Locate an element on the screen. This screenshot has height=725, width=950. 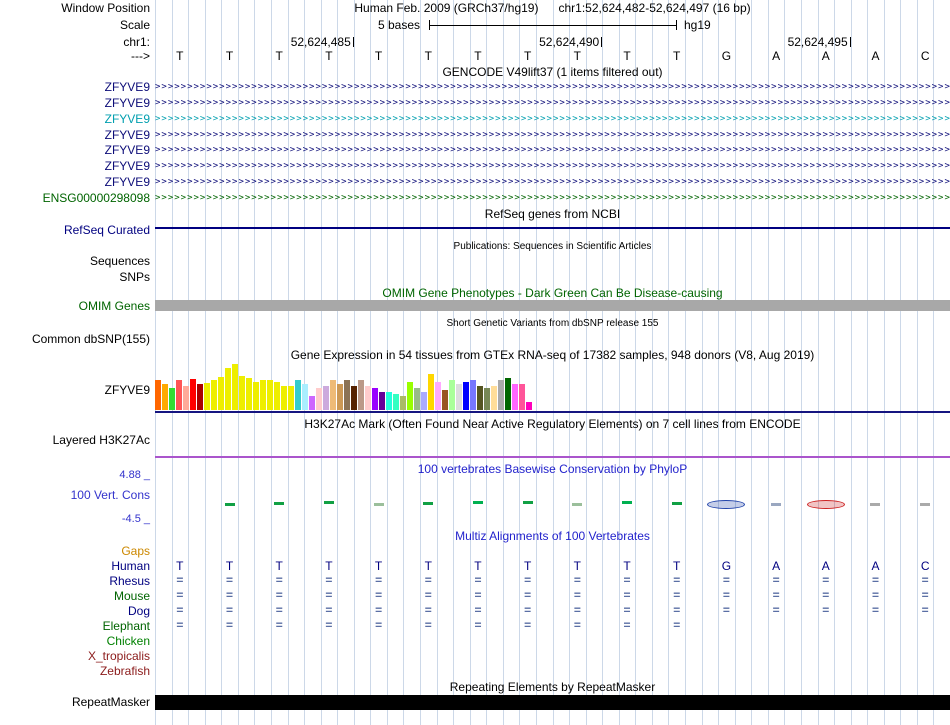
gene-label: ENSG00000298098 is located at coordinates (75, 198).